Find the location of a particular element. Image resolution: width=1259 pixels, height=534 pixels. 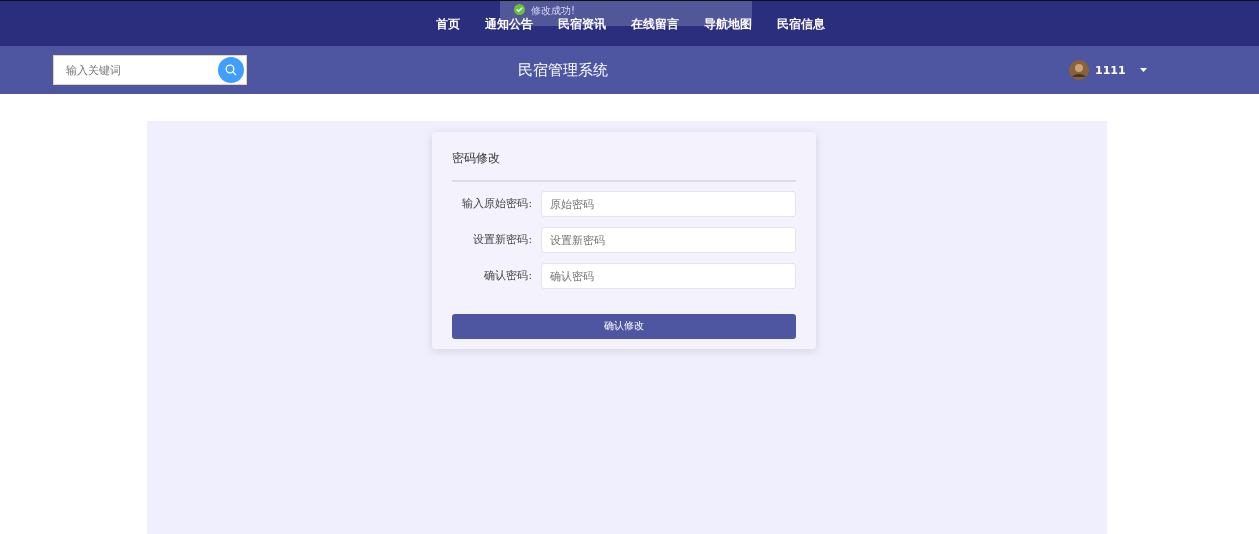

caret-icon is located at coordinates (1143, 70).